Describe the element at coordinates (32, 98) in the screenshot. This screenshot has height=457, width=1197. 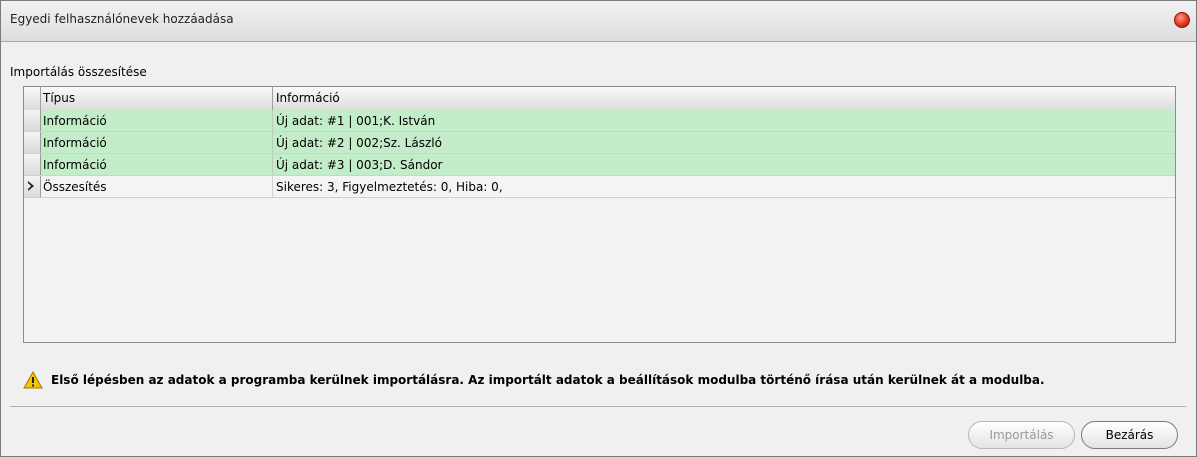
I see `row-header-column` at that location.